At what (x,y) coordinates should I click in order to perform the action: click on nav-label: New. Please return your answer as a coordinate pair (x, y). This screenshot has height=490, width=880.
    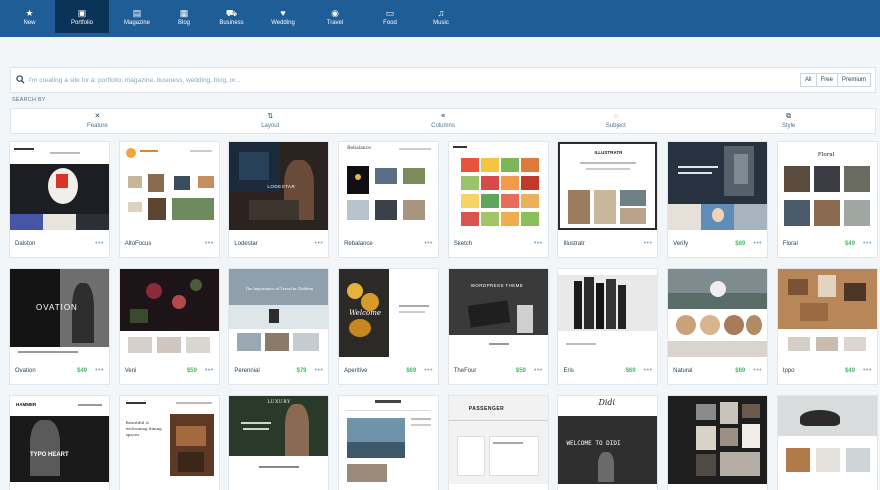
    Looking at the image, I should click on (29, 22).